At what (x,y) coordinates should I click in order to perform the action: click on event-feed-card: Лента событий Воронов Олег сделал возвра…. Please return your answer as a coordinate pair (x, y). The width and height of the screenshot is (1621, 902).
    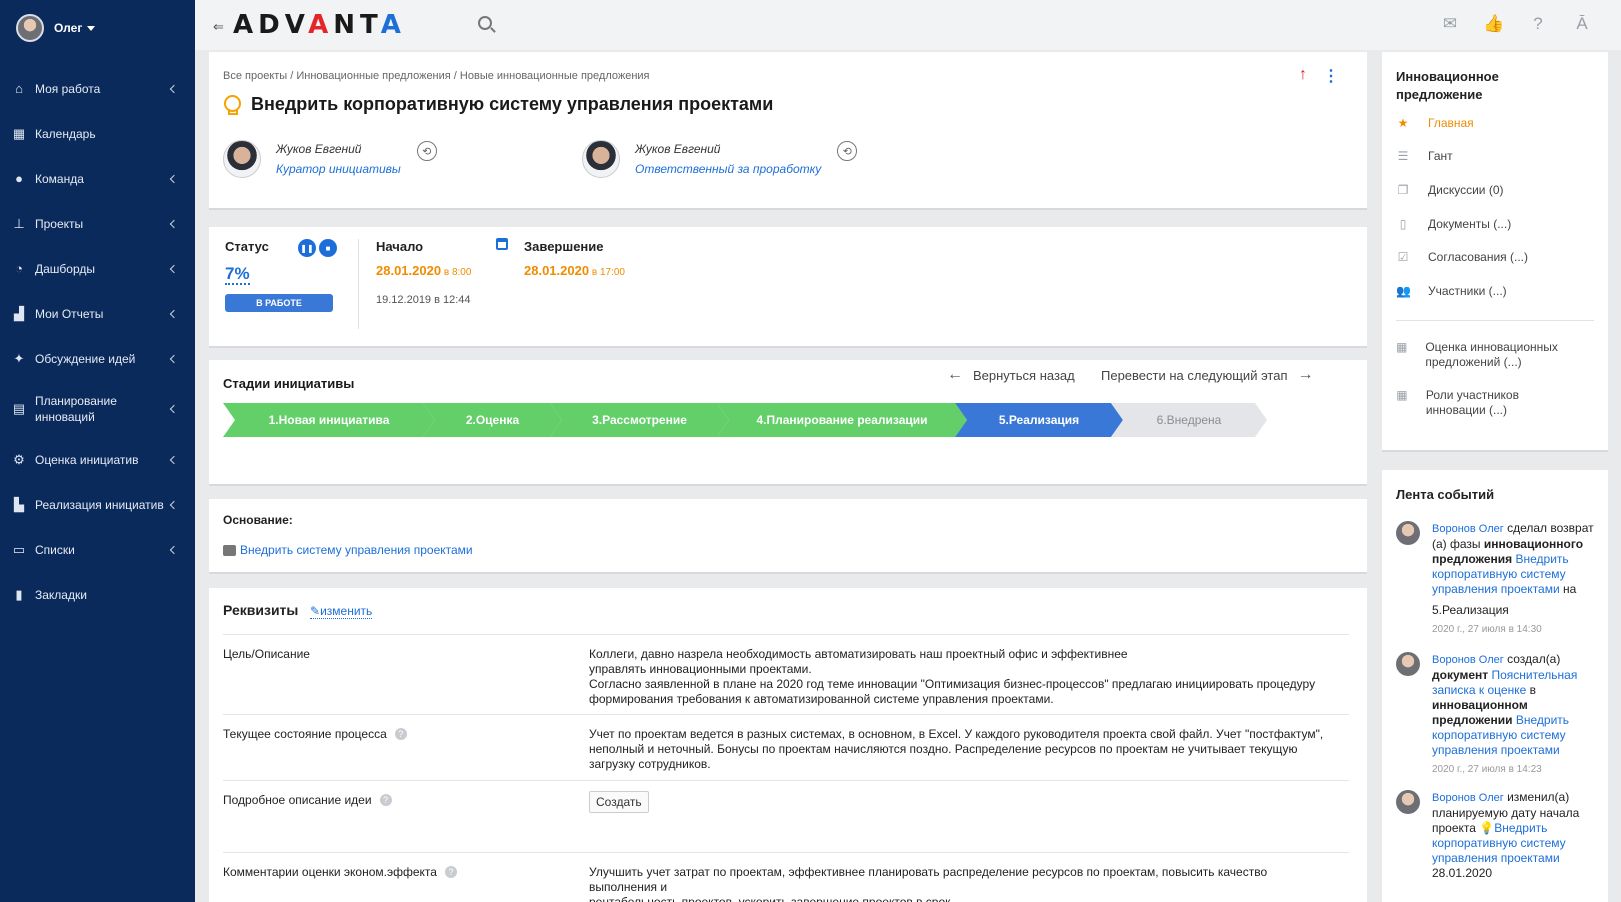
    Looking at the image, I should click on (1495, 686).